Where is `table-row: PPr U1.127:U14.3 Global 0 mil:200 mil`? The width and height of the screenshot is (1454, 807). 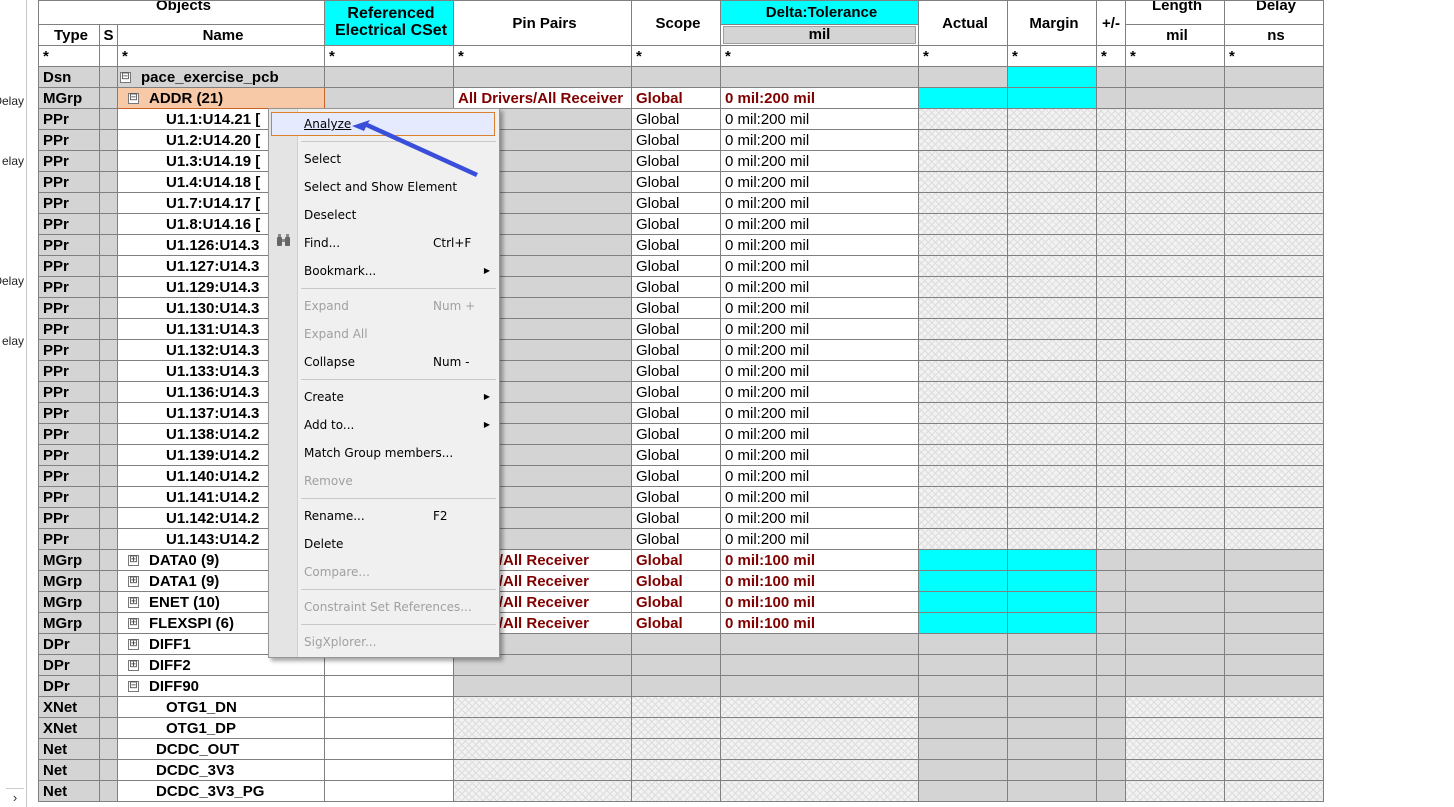
table-row: PPr U1.127:U14.3 Global 0 mil:200 mil is located at coordinates (681, 266).